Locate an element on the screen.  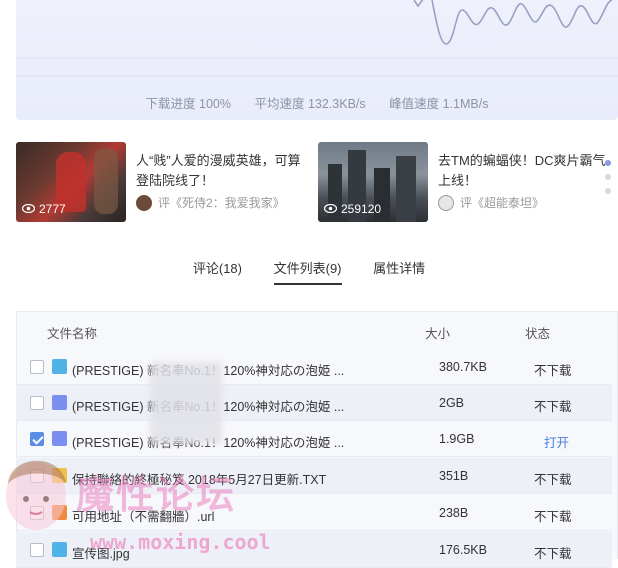
table-row: 可用地址（不需翻牆）.url 238B 不下载 is located at coordinates (314, 513).